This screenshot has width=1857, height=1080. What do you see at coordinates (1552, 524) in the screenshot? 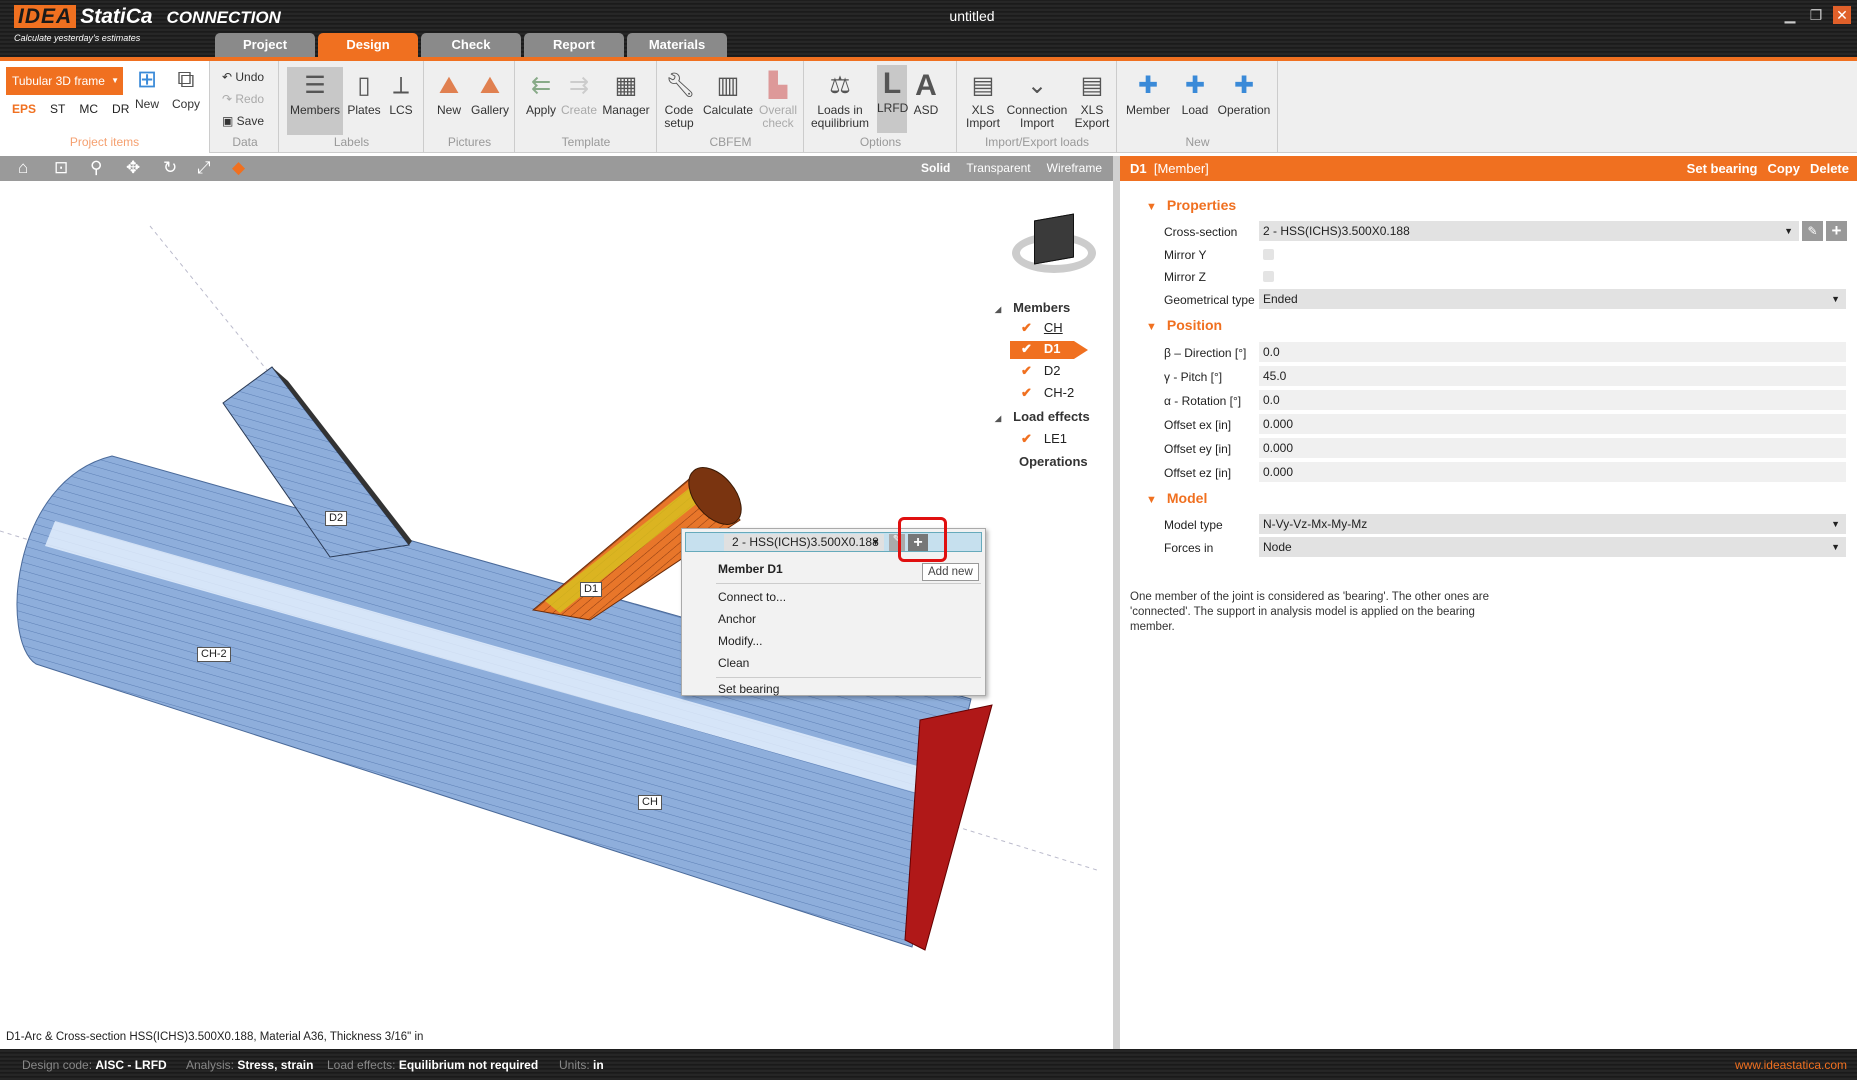
I see `model-type-select: N-Vy-Vz-Mx-My-Mz ▼` at bounding box center [1552, 524].